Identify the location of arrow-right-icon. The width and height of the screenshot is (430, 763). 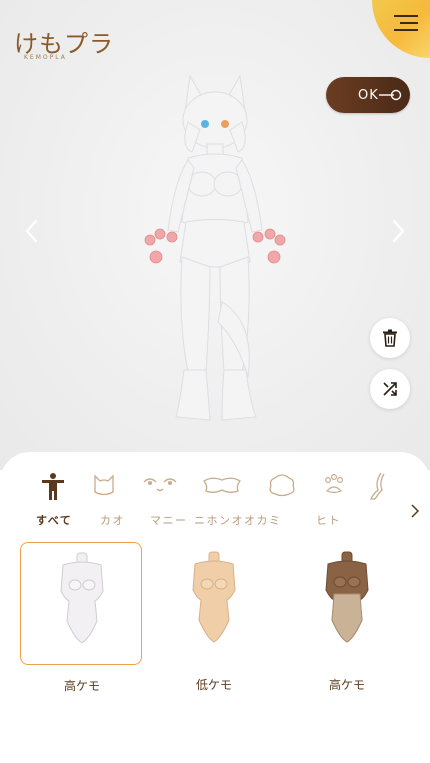
(390, 95).